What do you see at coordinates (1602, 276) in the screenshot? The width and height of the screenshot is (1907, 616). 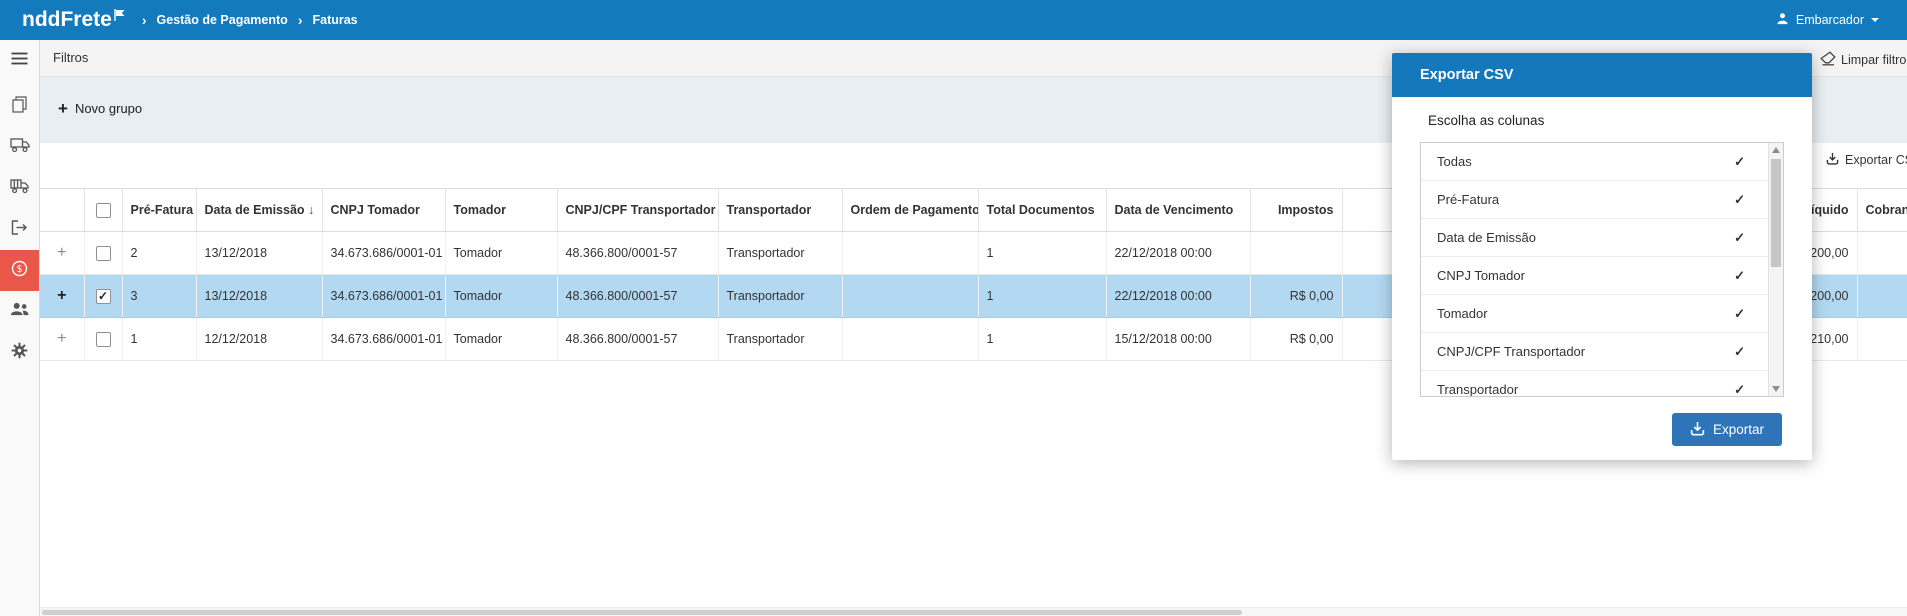 I see `column-option-cnpj-tomador: CNPJ Tomador ✓` at bounding box center [1602, 276].